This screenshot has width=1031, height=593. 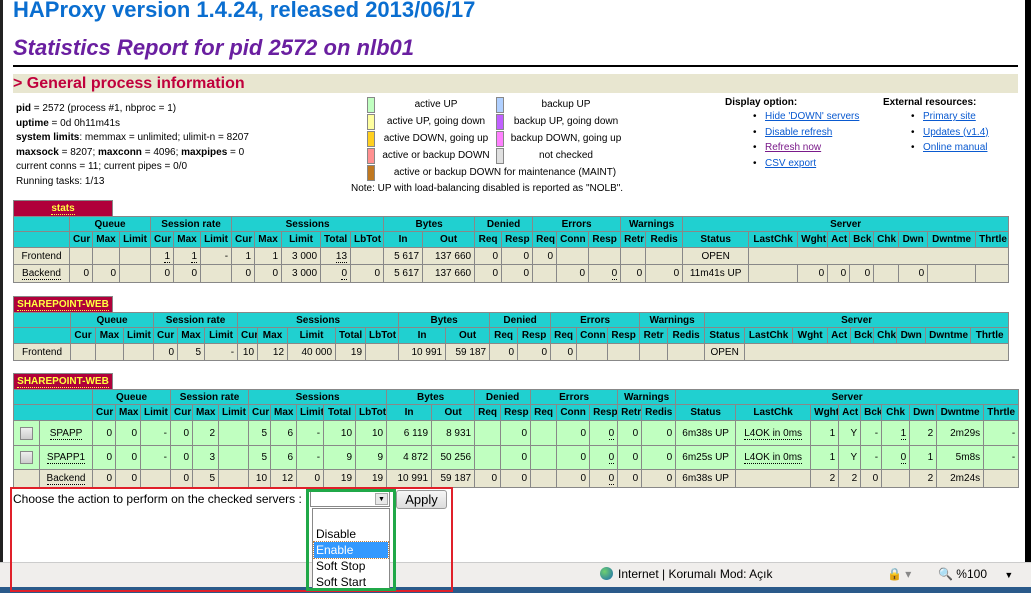 What do you see at coordinates (630, 412) in the screenshot?
I see `column-header-retr: Retr` at bounding box center [630, 412].